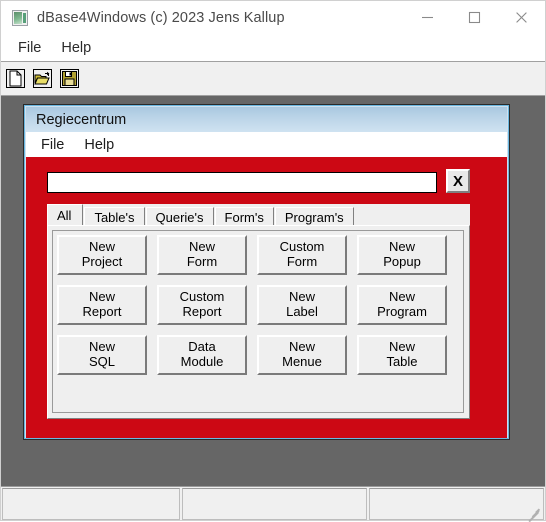 The height and width of the screenshot is (522, 546). Describe the element at coordinates (202, 355) in the screenshot. I see `data-module-button: Data Module` at that location.